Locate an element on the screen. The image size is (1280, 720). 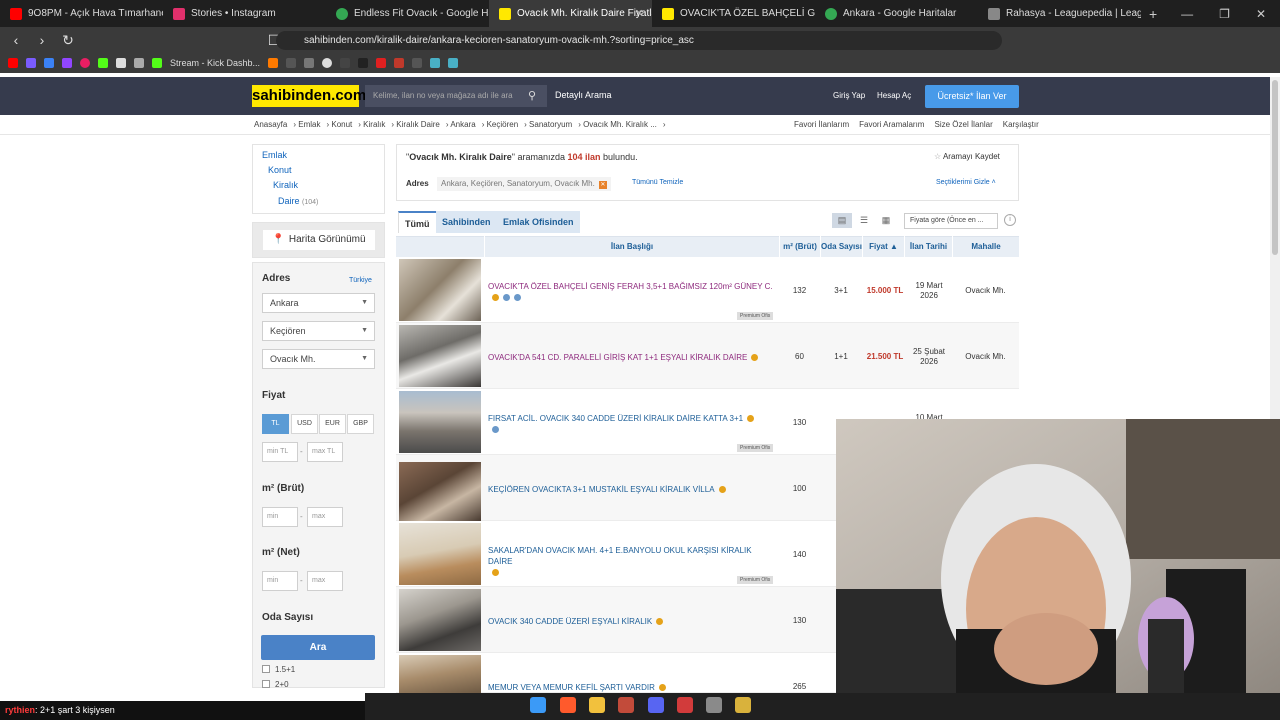
column-m2: m² (Brüt) is located at coordinates (799, 246).